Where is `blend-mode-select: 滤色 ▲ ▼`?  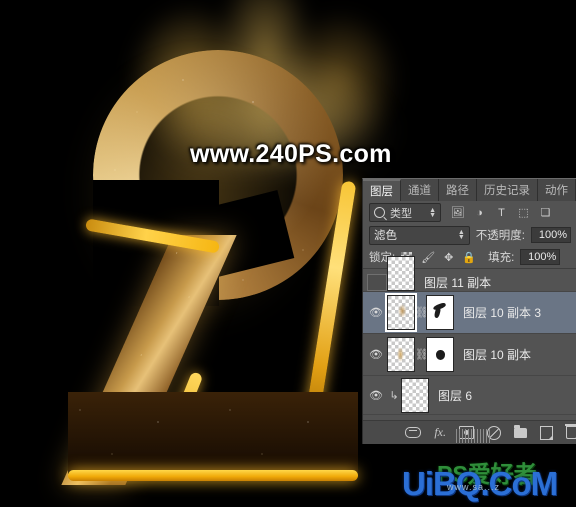
blend-mode-select: 滤色 ▲ ▼ is located at coordinates (419, 235).